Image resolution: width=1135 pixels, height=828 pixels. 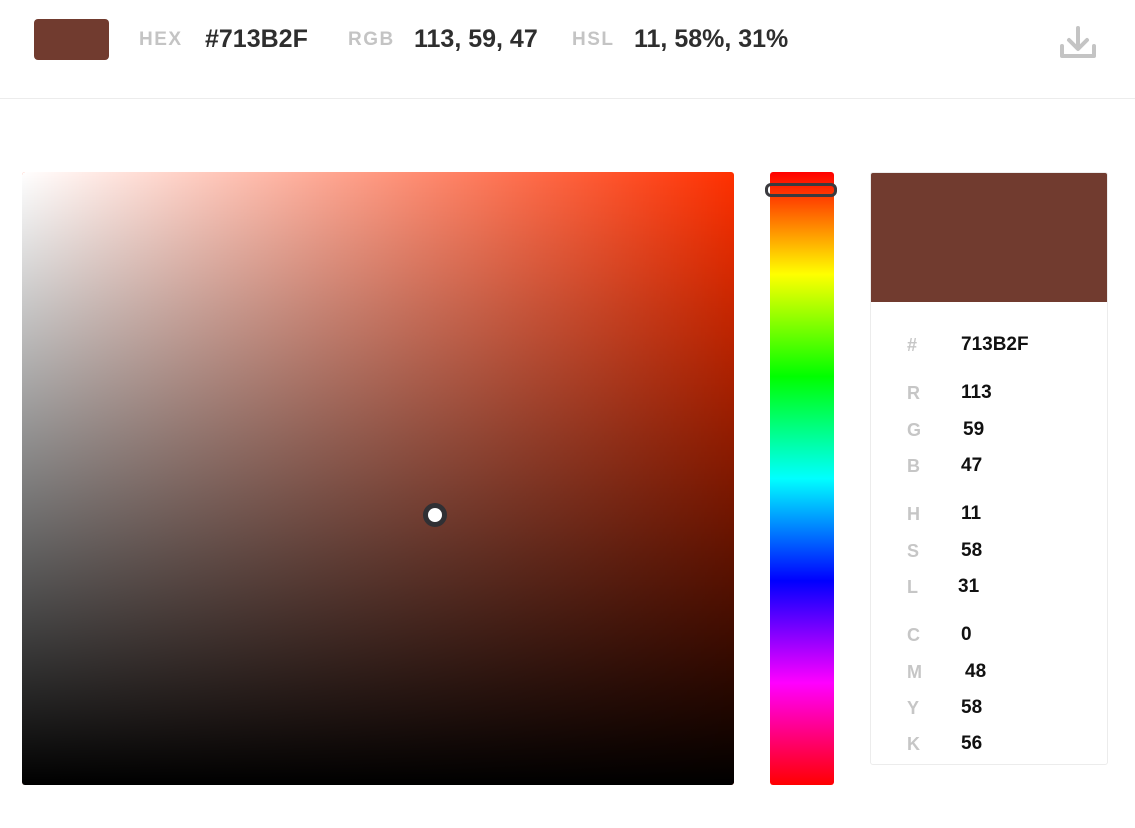 What do you see at coordinates (71, 39) in the screenshot?
I see `color-swatch-preview` at bounding box center [71, 39].